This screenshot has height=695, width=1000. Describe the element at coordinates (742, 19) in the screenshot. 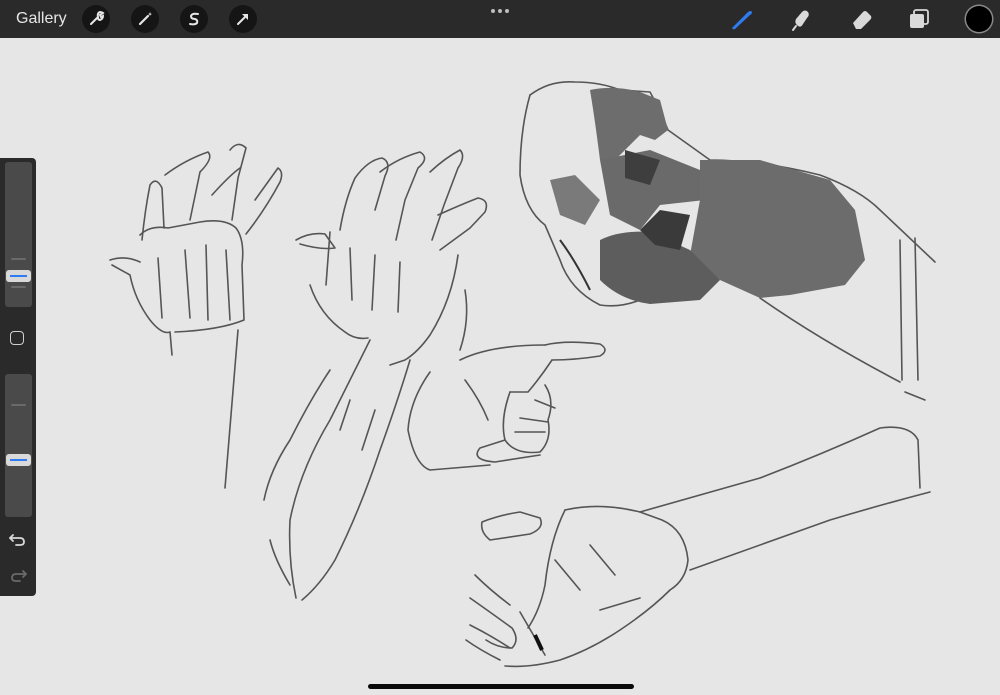

I see `brush-icon` at that location.